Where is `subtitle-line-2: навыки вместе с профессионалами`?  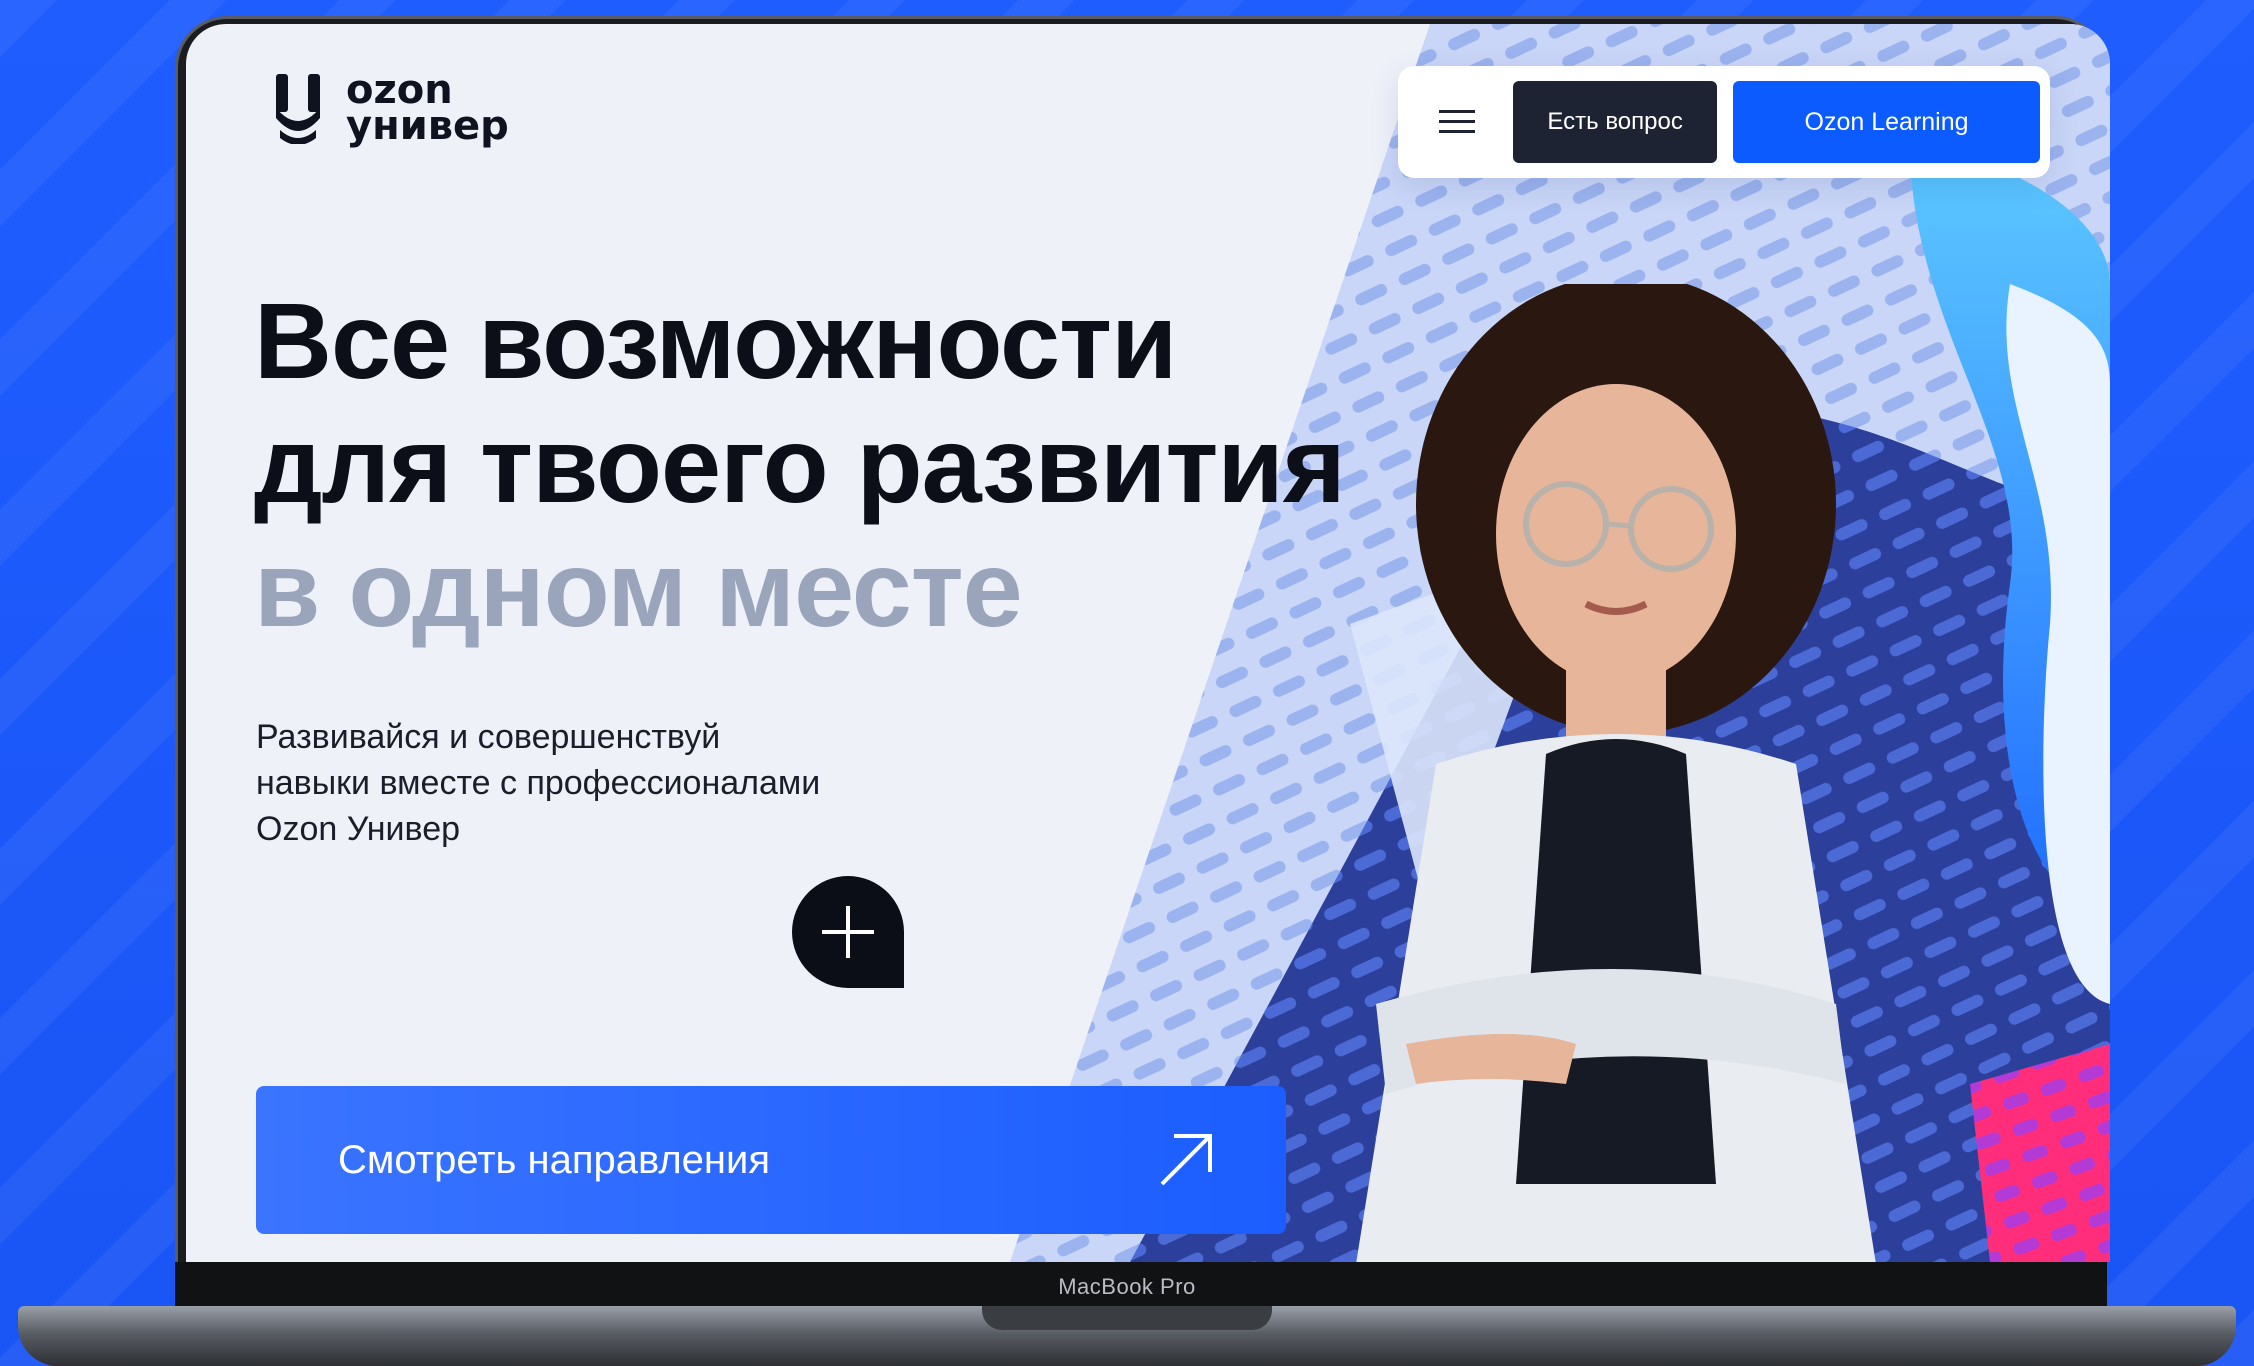 subtitle-line-2: навыки вместе с профессионалами is located at coordinates (538, 783).